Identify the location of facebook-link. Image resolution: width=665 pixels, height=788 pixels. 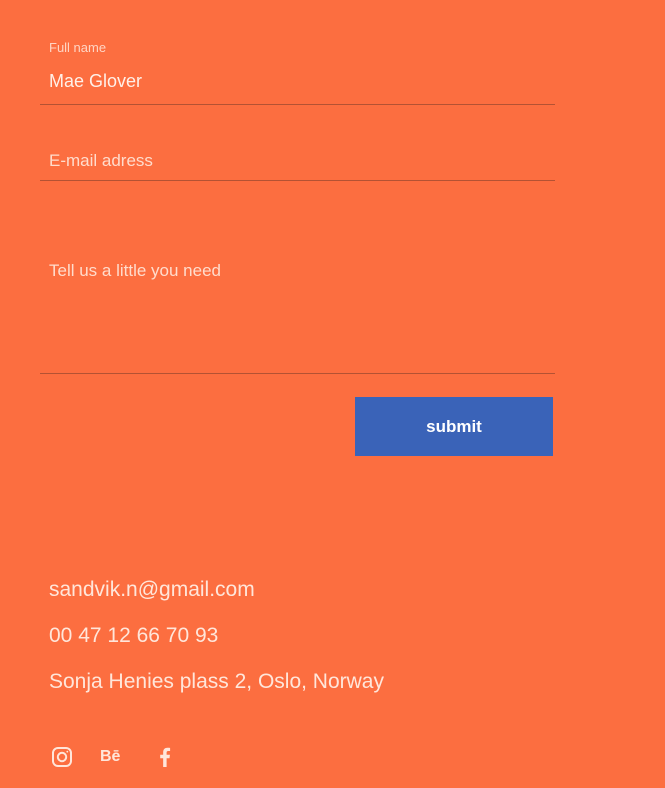
(166, 758).